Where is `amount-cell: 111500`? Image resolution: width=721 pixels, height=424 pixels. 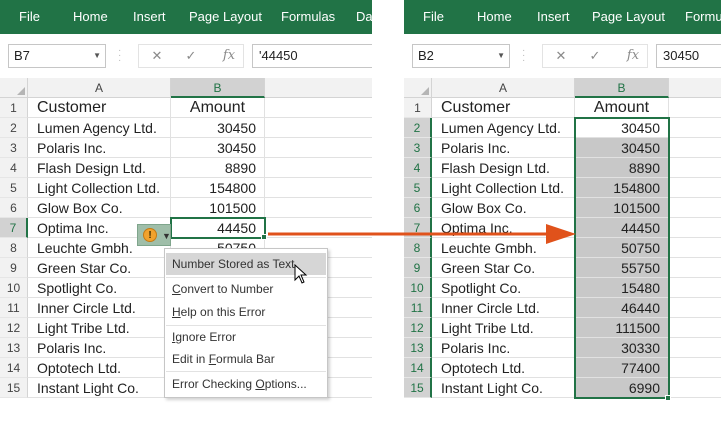
amount-cell: 111500 is located at coordinates (622, 328).